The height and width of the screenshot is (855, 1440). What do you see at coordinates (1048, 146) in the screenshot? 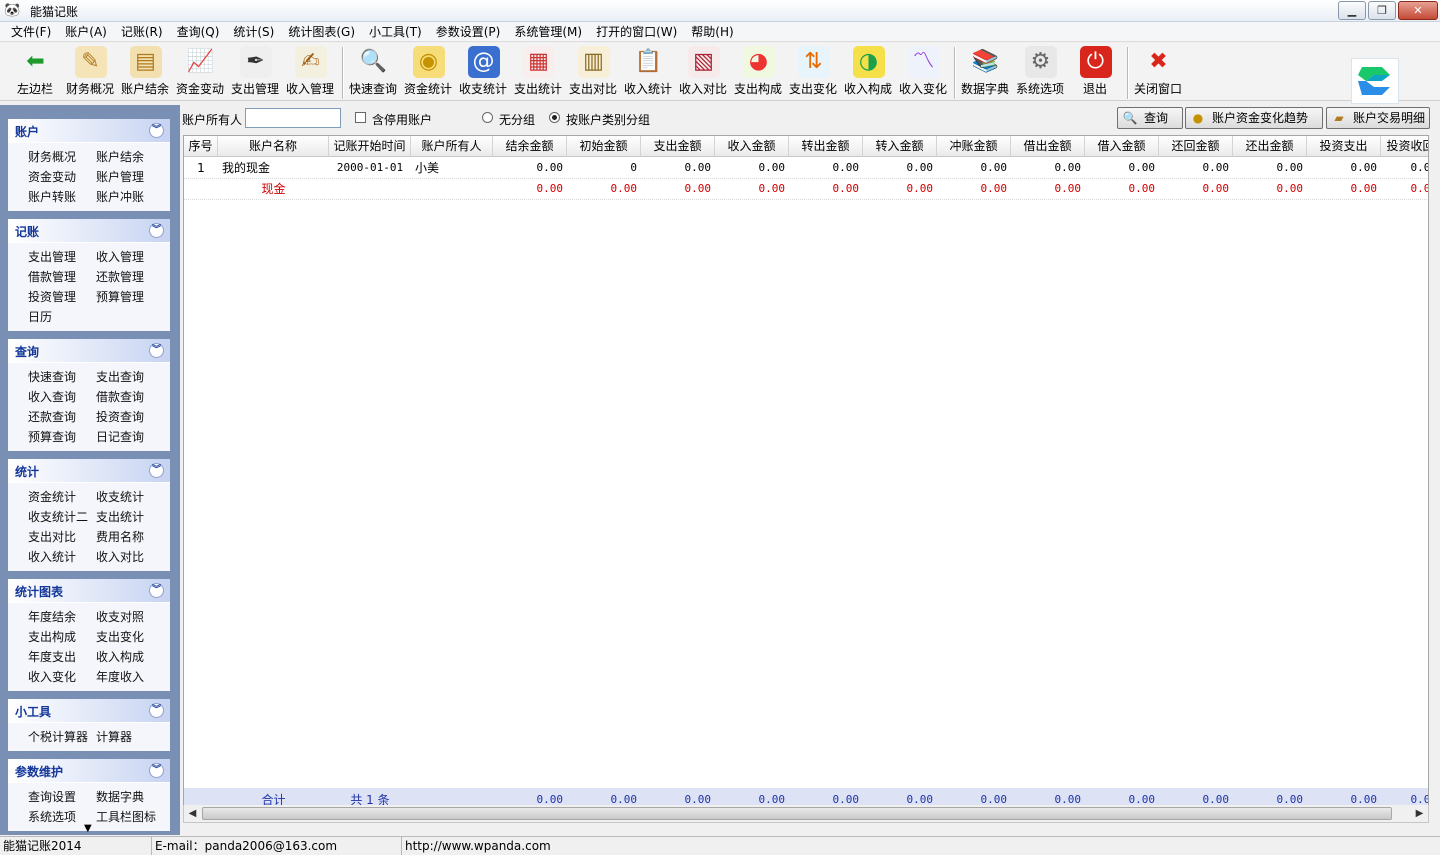
I see `column-header: 借出金额` at bounding box center [1048, 146].